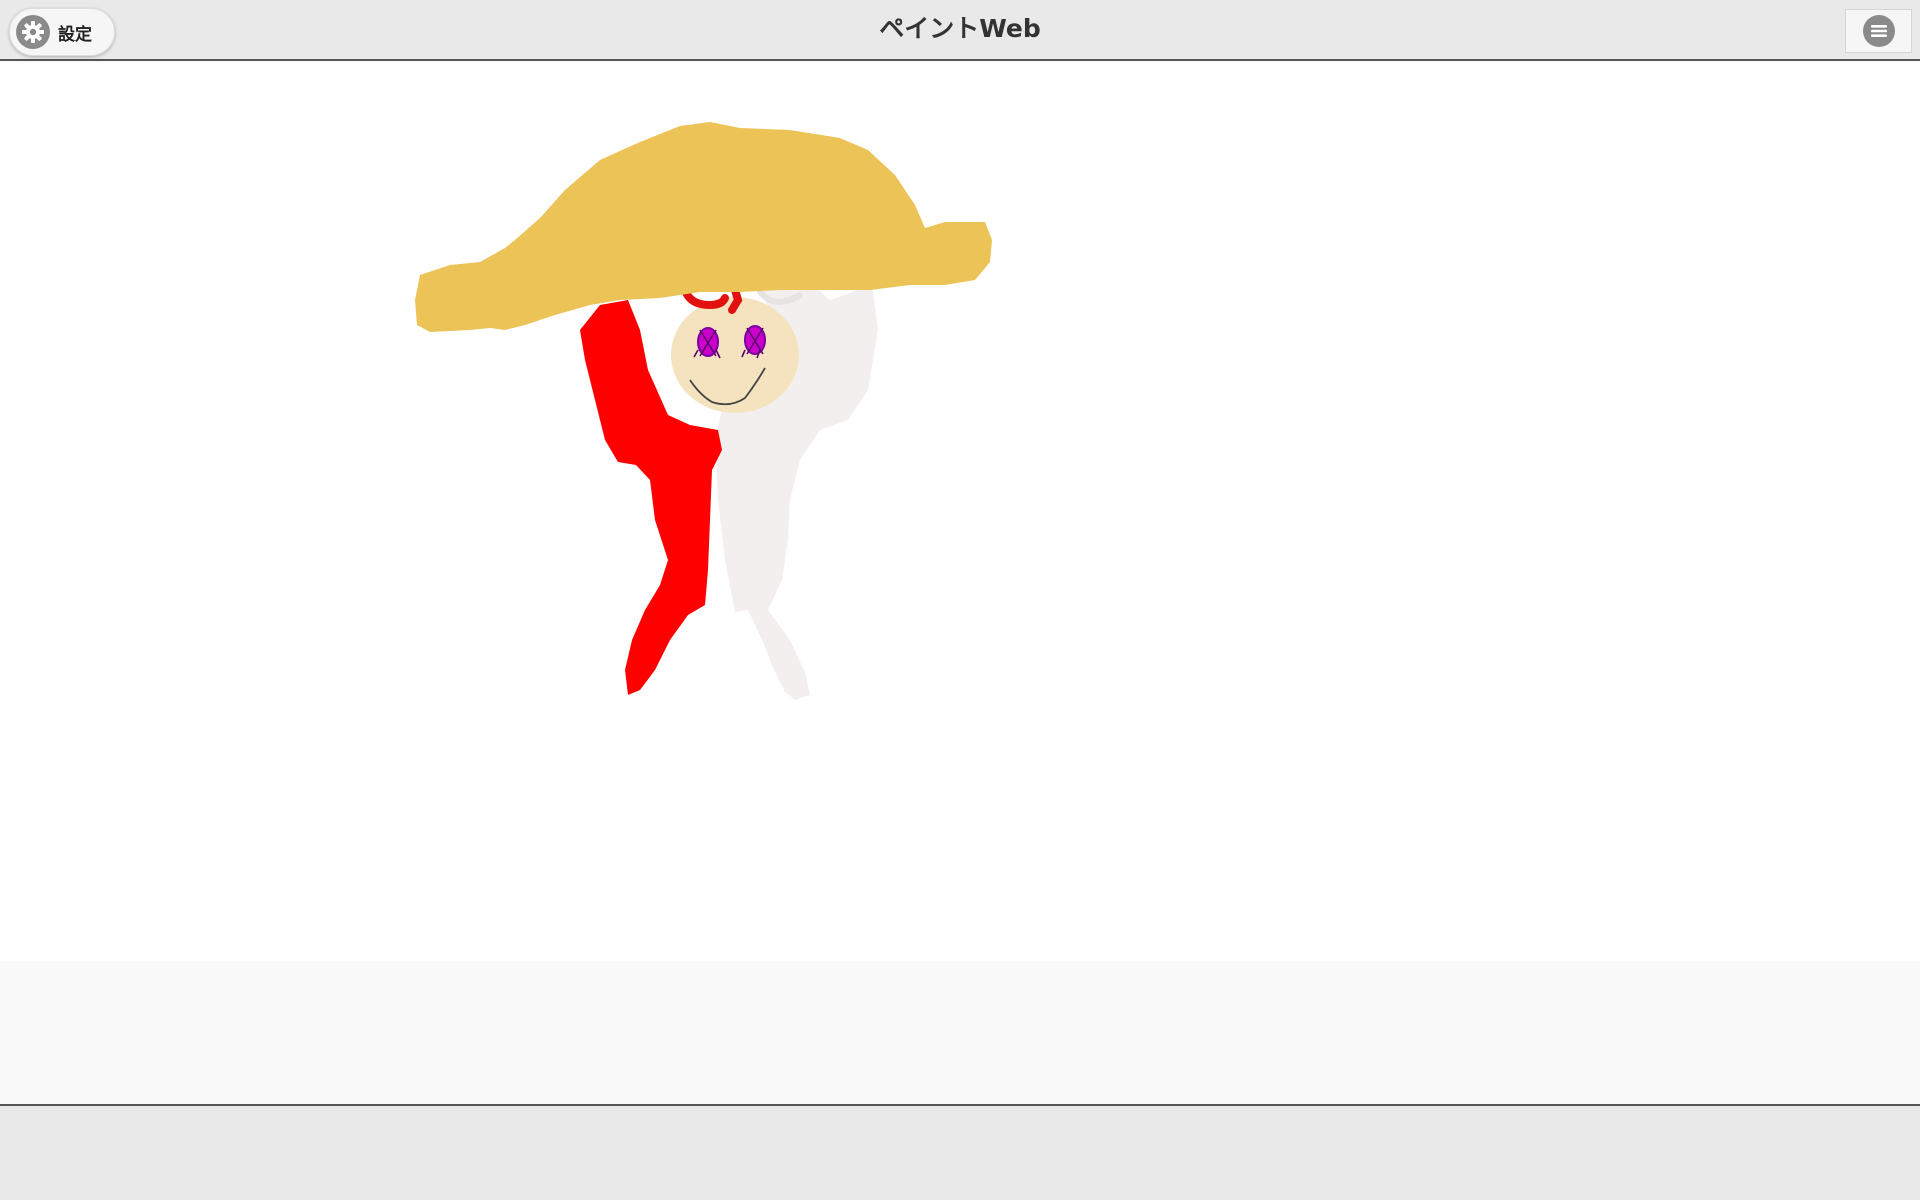 The width and height of the screenshot is (1920, 1200). What do you see at coordinates (735, 355) in the screenshot?
I see `stroke-face` at bounding box center [735, 355].